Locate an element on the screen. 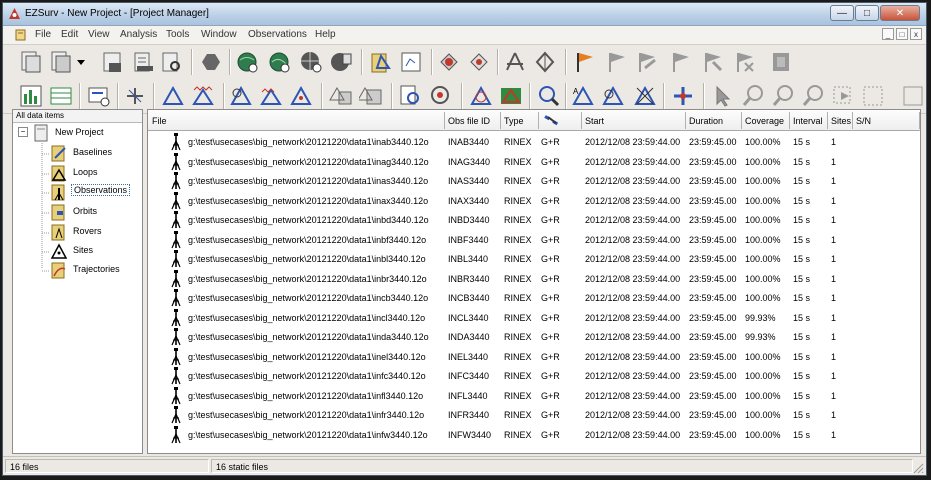  network-adjust-icon is located at coordinates (515, 62).